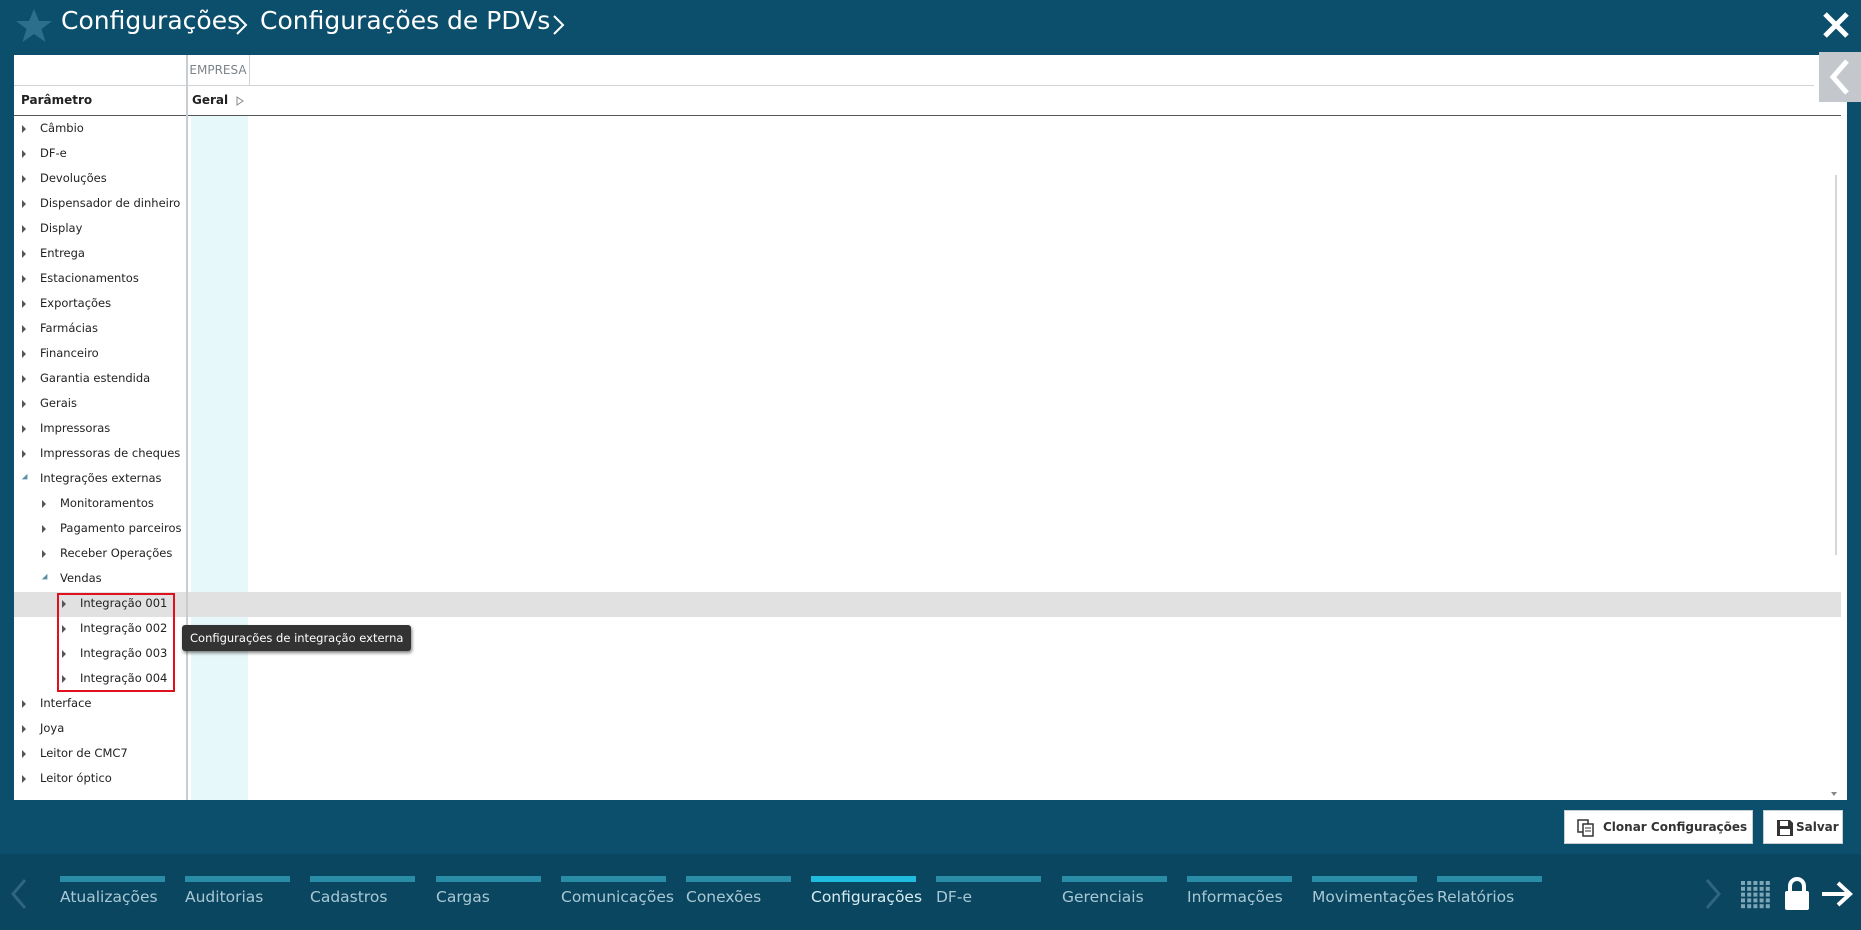 This screenshot has height=930, width=1861. I want to click on vertical-scrollbar, so click(1836, 365).